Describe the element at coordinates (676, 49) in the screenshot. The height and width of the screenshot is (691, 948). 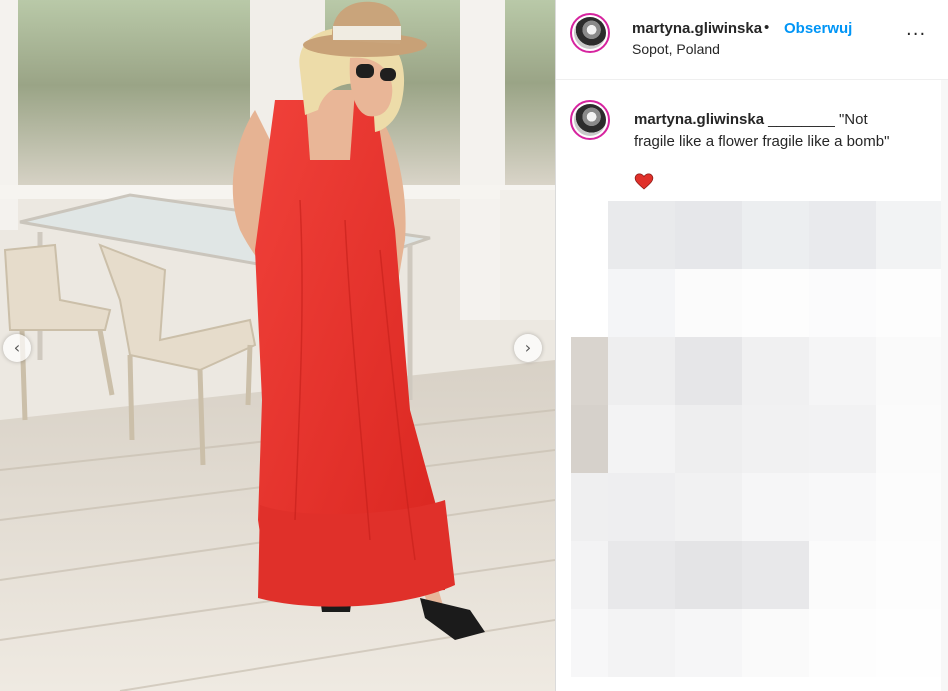
I see `location-link: Sopot, Poland` at that location.